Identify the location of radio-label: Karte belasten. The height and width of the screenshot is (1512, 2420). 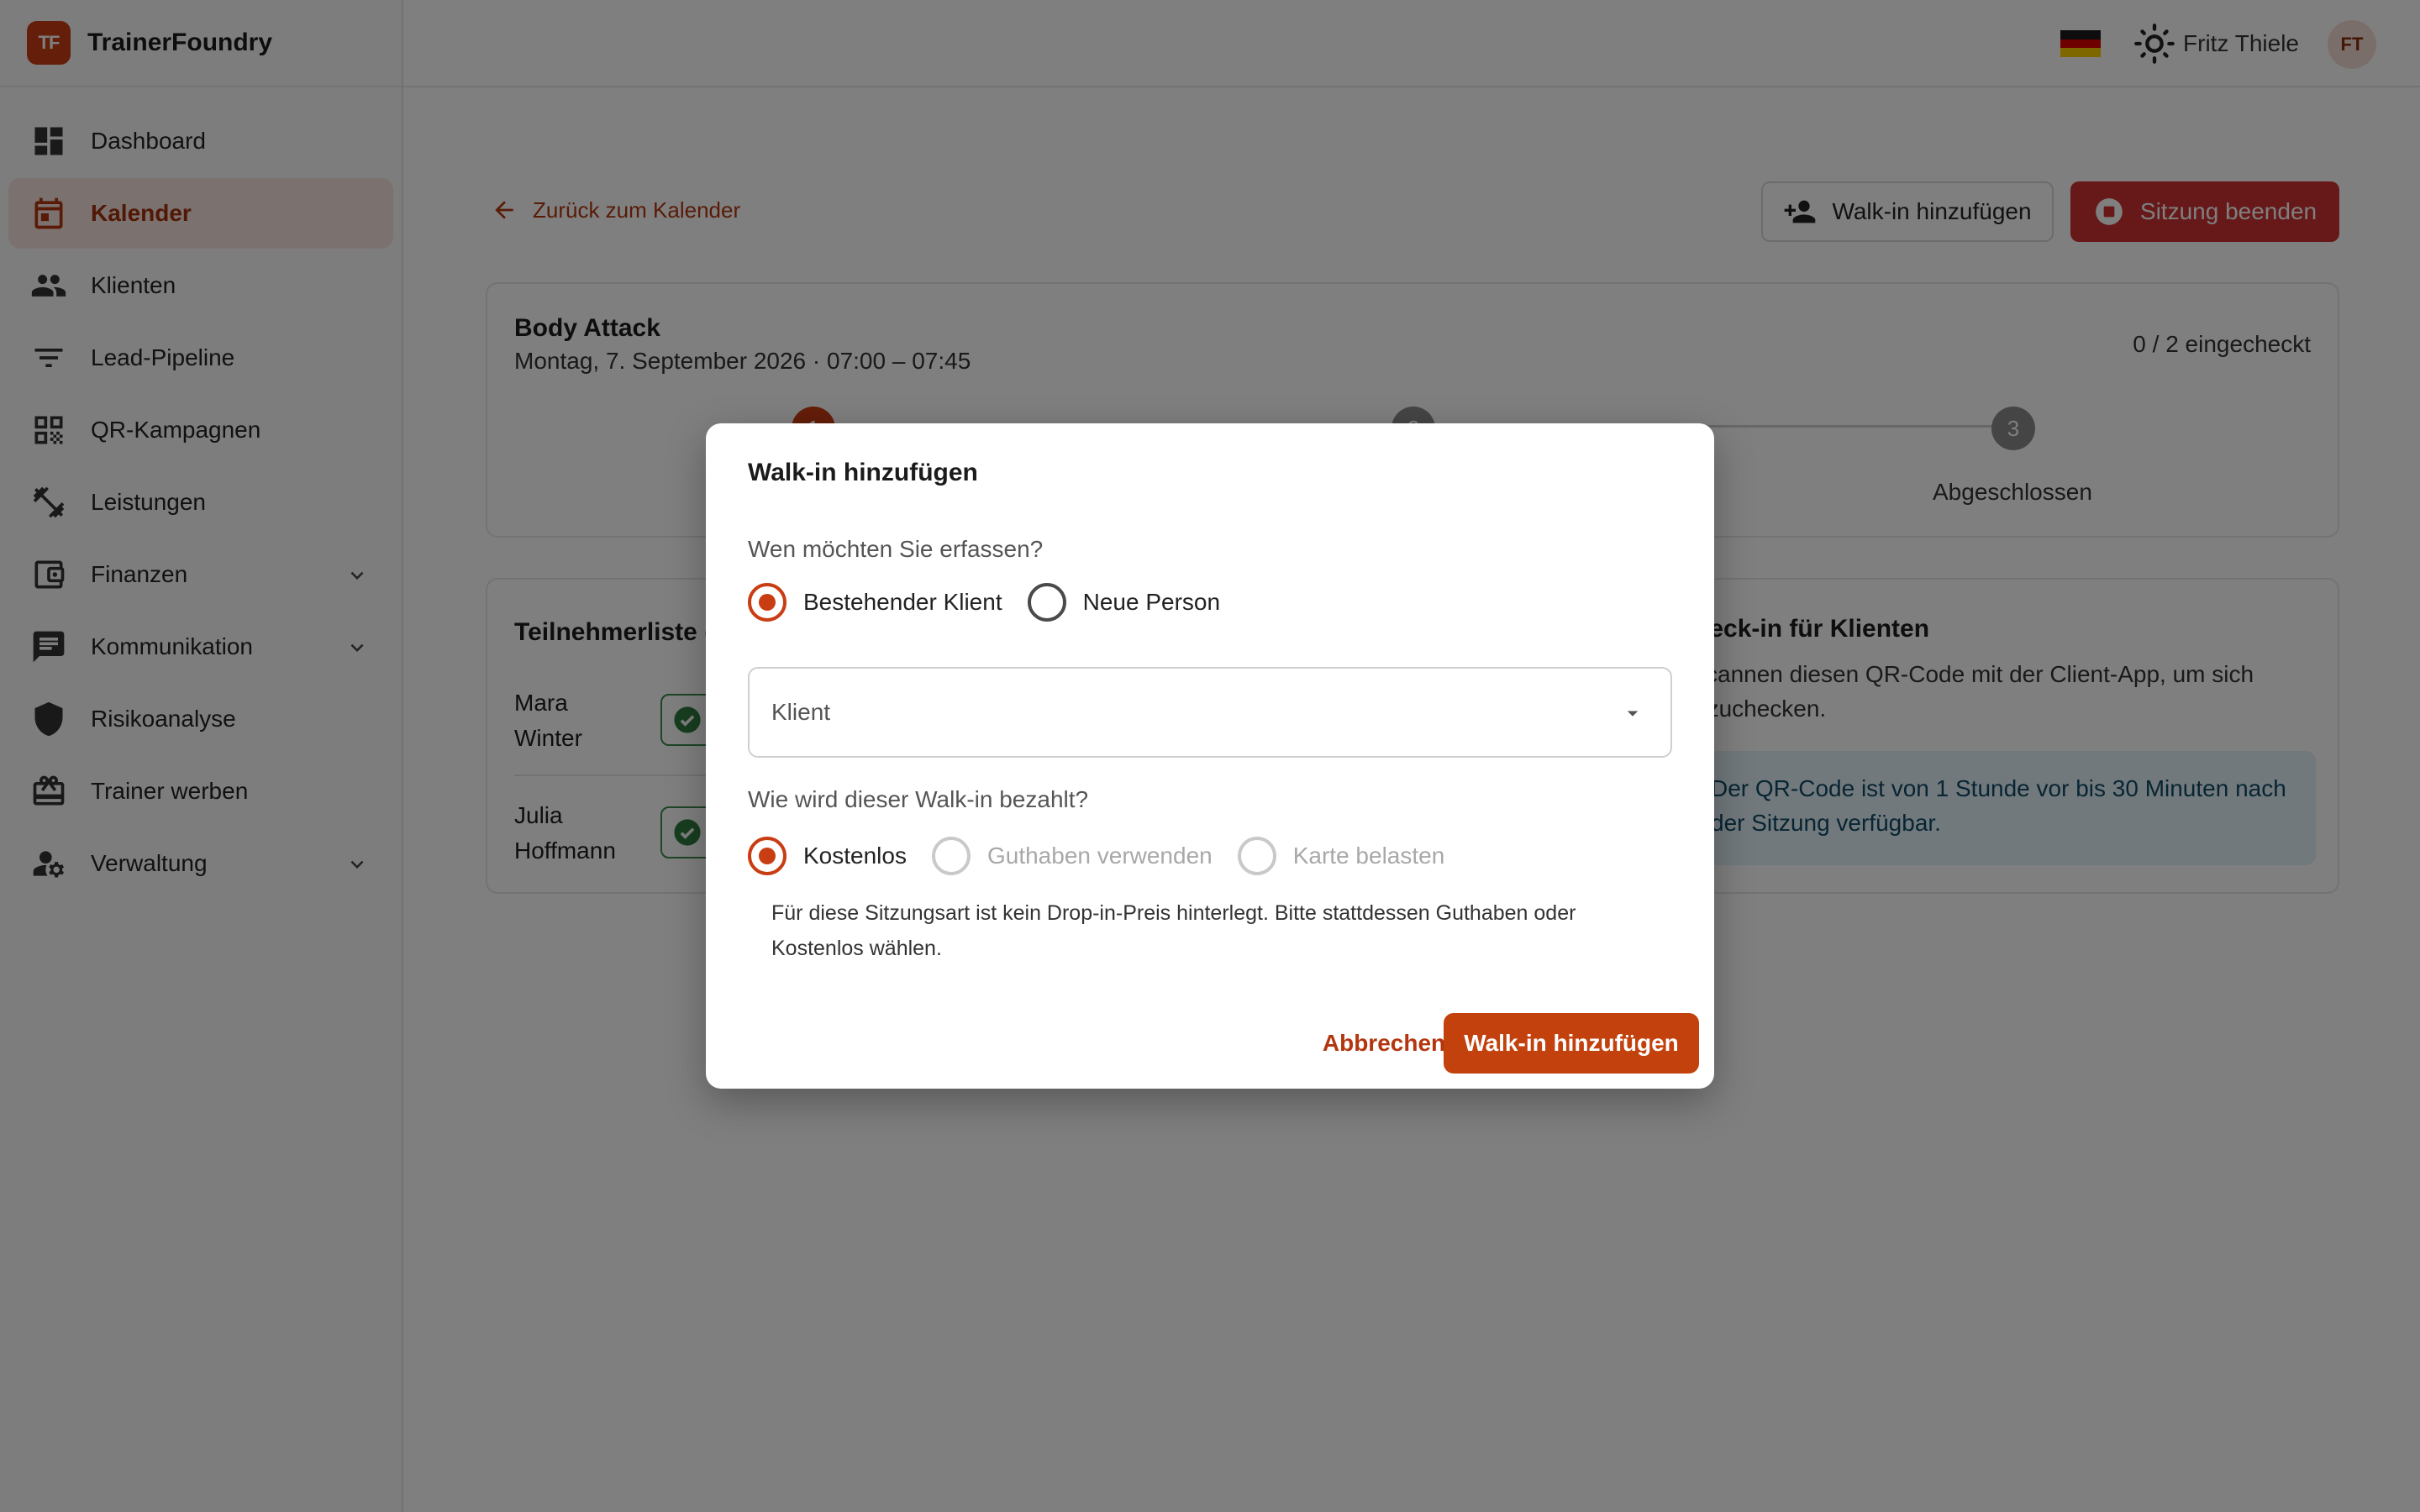
(1368, 856).